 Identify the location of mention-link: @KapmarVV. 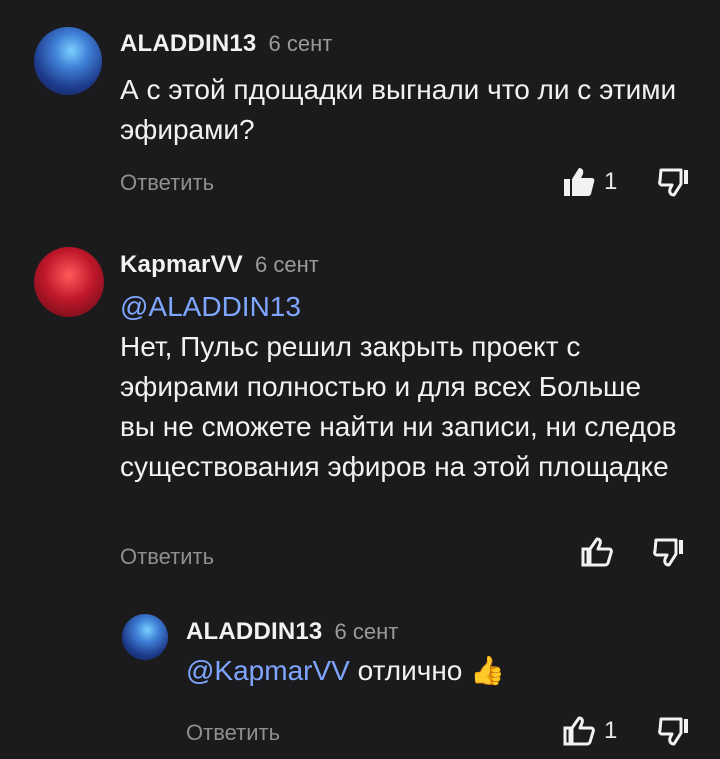
(268, 670).